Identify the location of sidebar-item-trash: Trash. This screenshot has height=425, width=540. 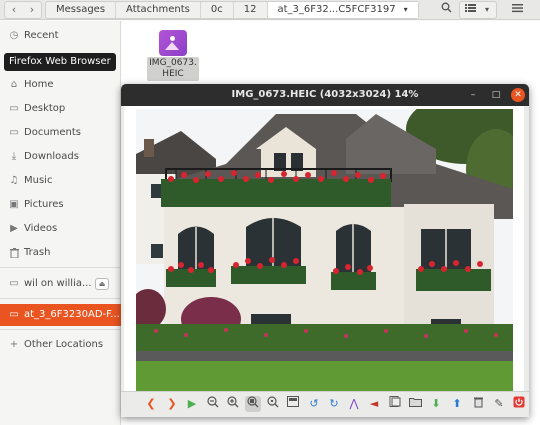
(60, 253).